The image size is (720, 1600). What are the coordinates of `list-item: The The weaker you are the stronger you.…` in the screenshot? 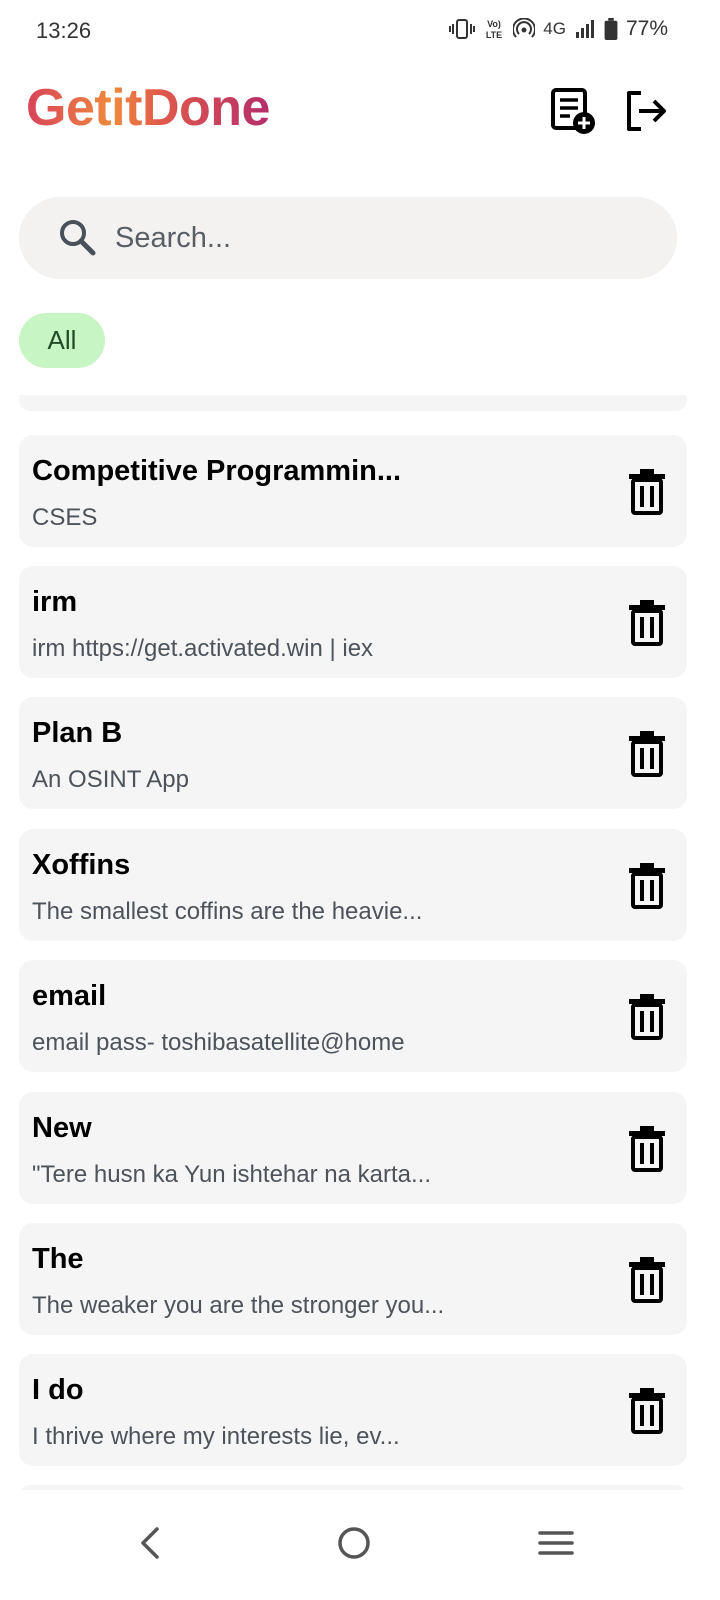 It's located at (353, 1279).